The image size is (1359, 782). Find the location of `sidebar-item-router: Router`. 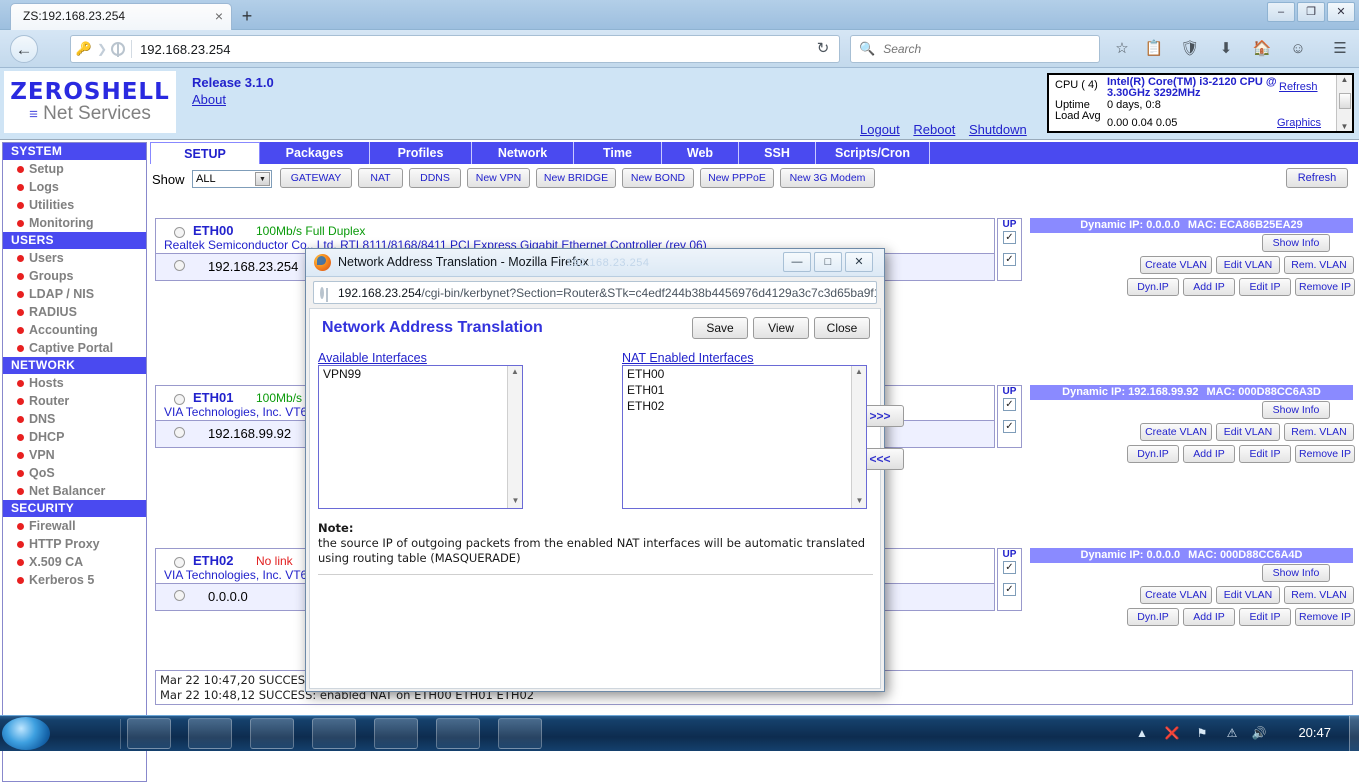

sidebar-item-router: Router is located at coordinates (74, 401).